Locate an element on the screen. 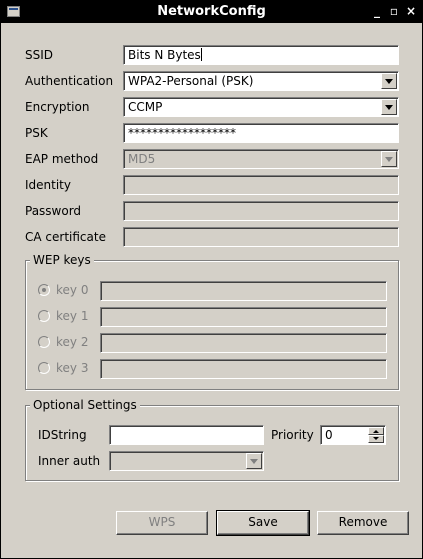 This screenshot has height=559, width=423. encryption-select: CCMP is located at coordinates (261, 107).